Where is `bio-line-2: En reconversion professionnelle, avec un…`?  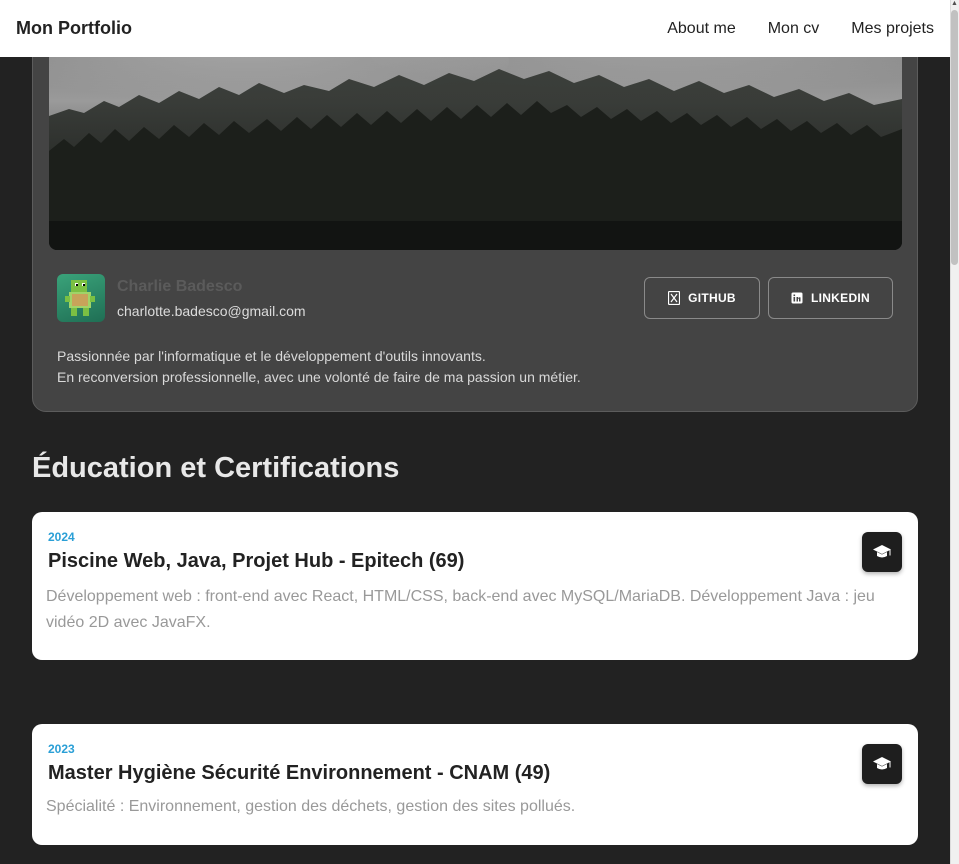 bio-line-2: En reconversion professionnelle, avec un… is located at coordinates (319, 377).